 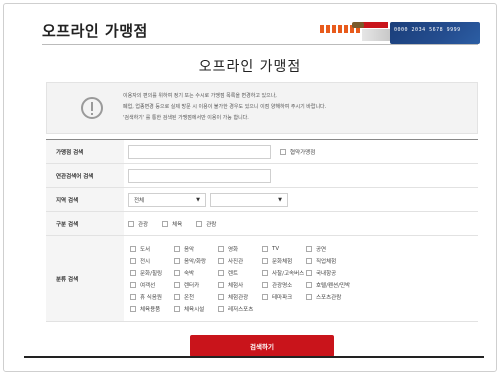 What do you see at coordinates (297, 152) in the screenshot?
I see `partner-store-checkbox: 협약가맹점` at bounding box center [297, 152].